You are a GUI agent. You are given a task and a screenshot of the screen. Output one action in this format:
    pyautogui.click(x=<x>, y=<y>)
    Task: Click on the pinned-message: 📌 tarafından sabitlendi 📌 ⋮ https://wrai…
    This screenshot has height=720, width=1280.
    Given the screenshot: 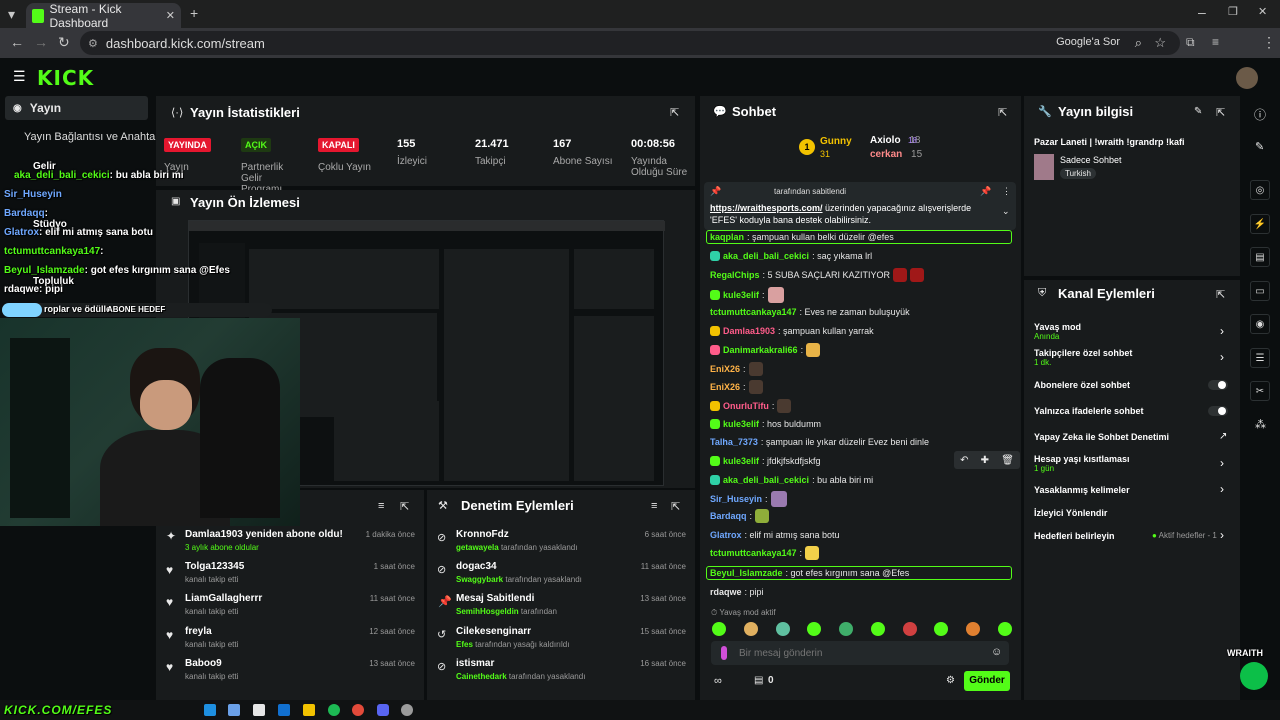 What is the action you would take?
    pyautogui.click(x=860, y=206)
    